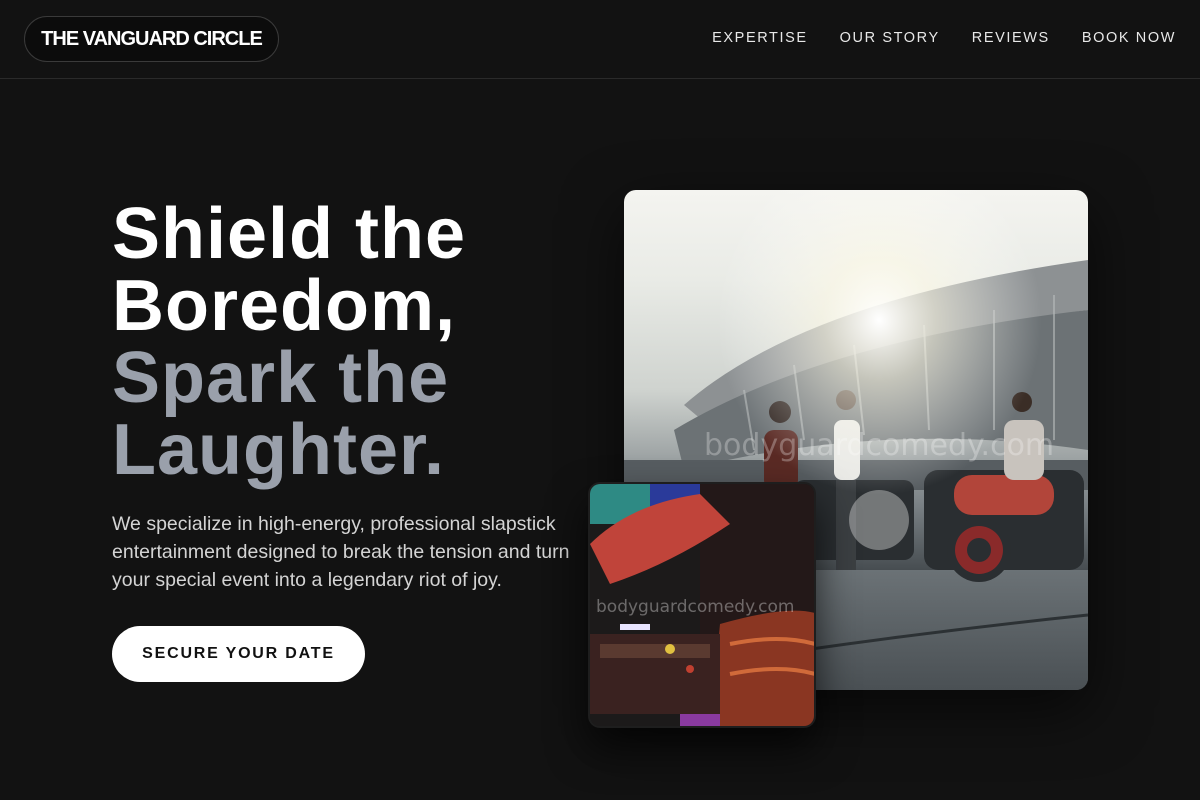 The height and width of the screenshot is (800, 1200). I want to click on main-nav: EXPERTISE OUR STORY REVIEWS BOOK NOW, so click(944, 38).